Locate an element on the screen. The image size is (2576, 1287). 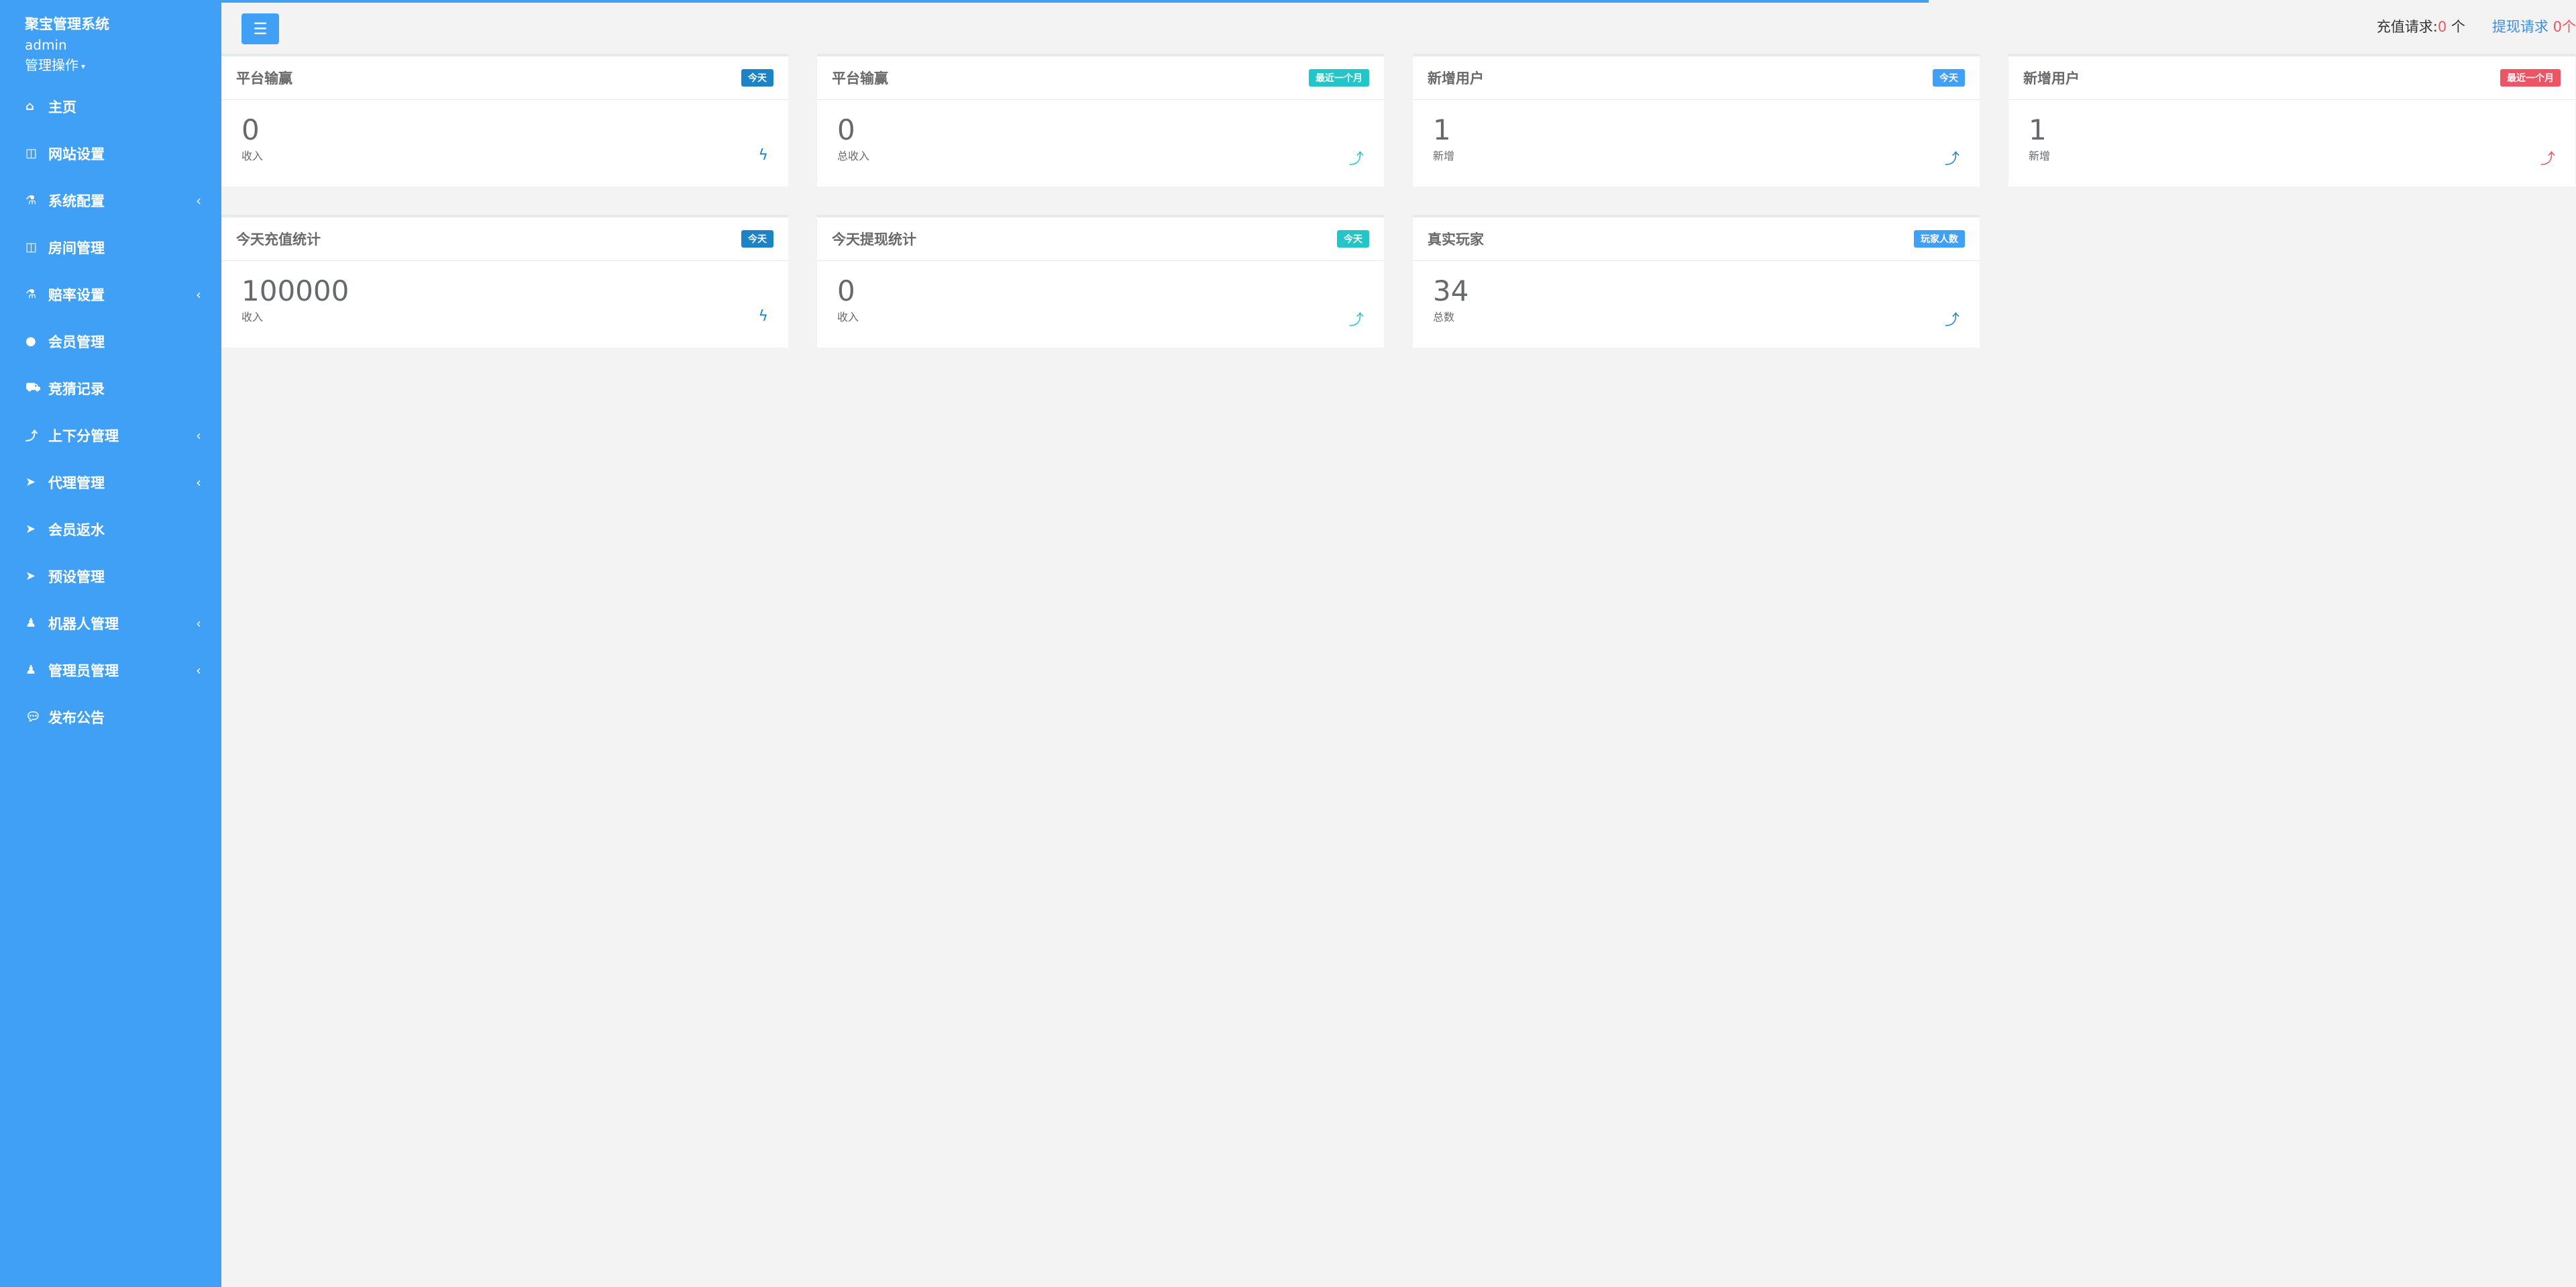
sidebar-item-odds-settings: ⚗ 赔率设置 ‹ is located at coordinates (110, 294).